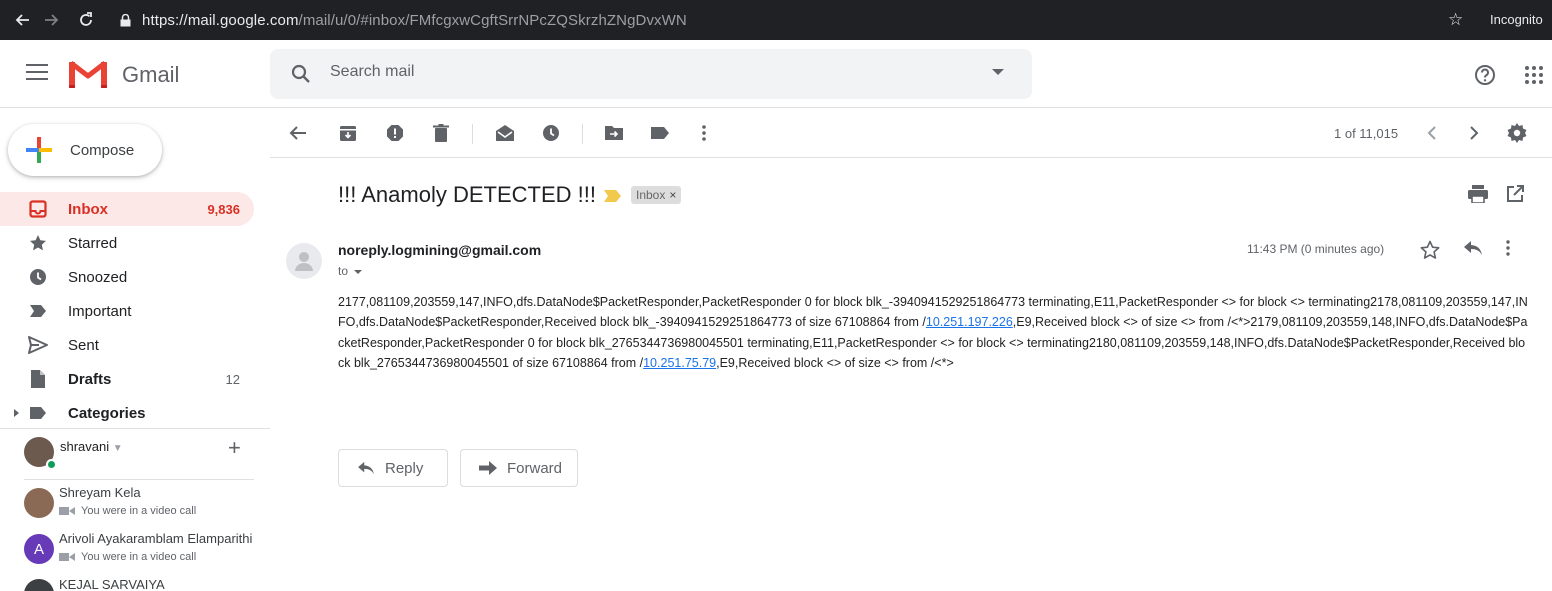  I want to click on reply-button: Reply, so click(393, 468).